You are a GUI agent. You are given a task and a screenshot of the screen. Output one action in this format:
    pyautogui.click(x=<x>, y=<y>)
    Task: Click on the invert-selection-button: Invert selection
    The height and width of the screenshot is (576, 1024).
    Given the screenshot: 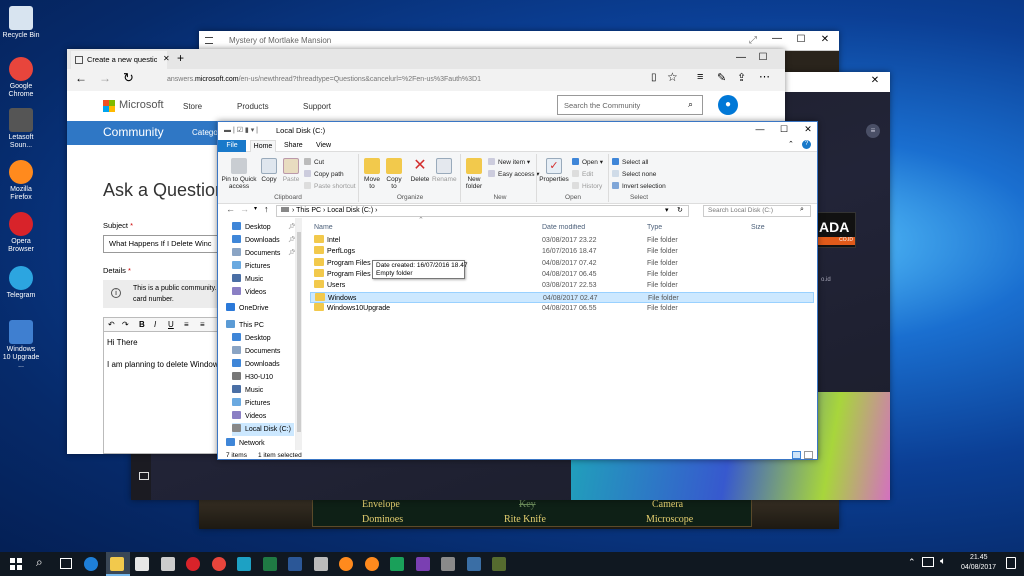 What is the action you would take?
    pyautogui.click(x=639, y=186)
    